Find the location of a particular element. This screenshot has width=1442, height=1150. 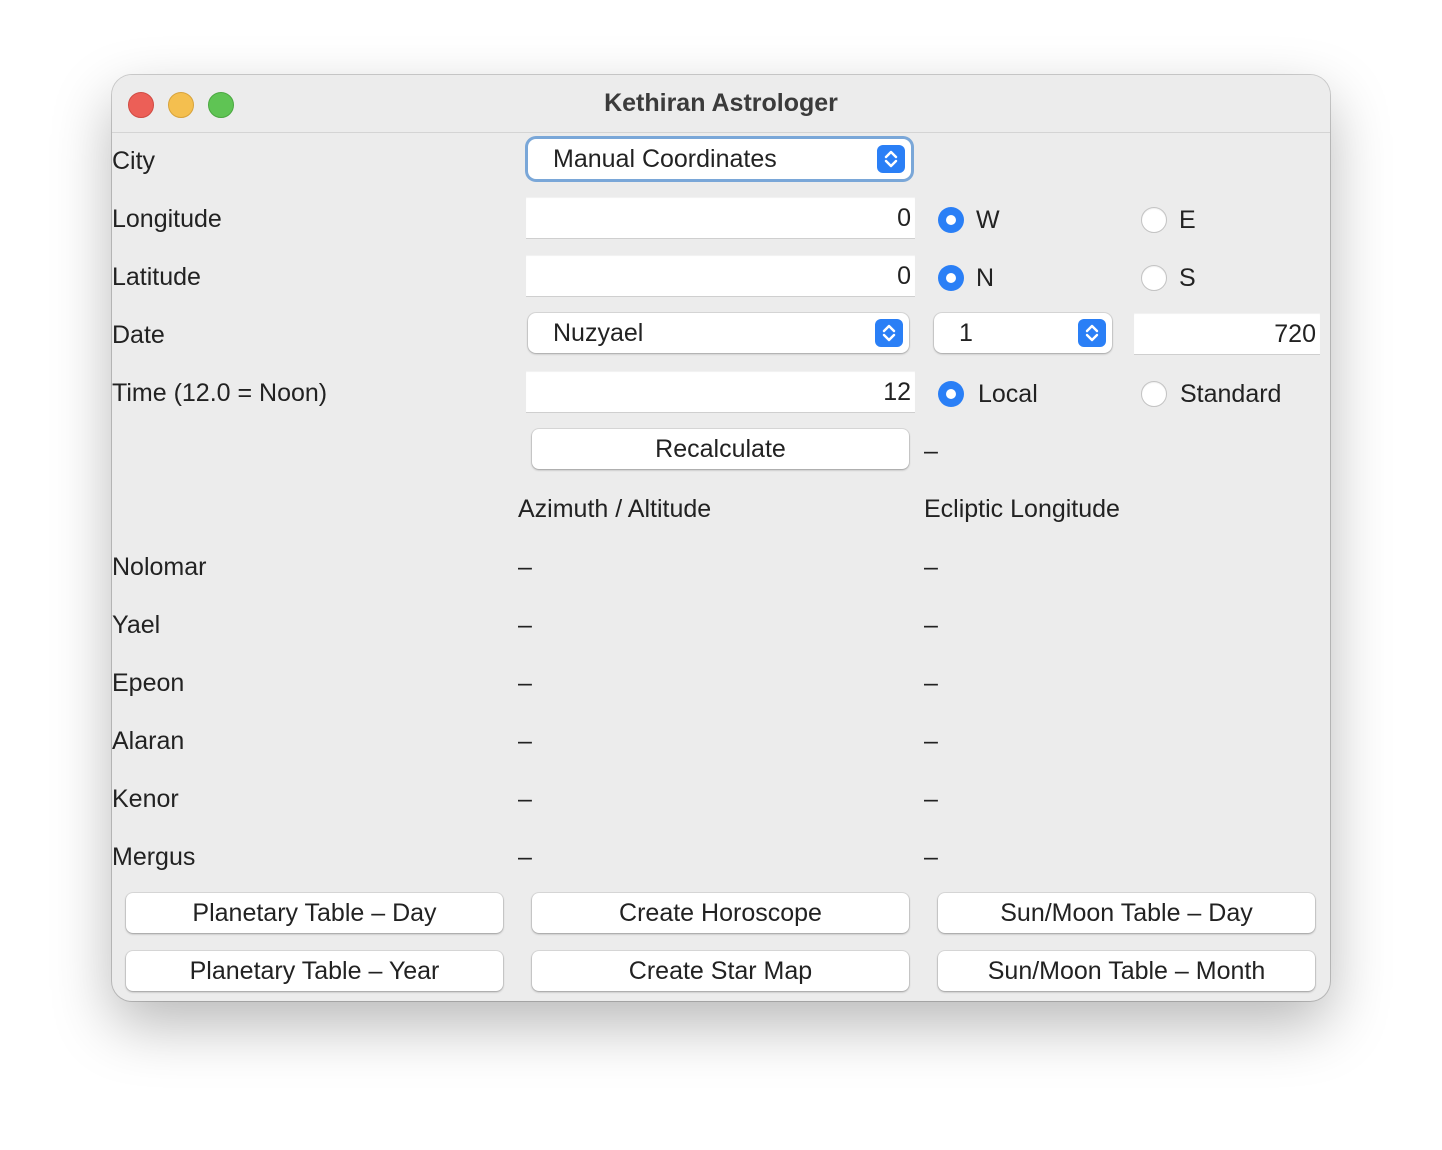

longitude-e-label: E is located at coordinates (1187, 220).